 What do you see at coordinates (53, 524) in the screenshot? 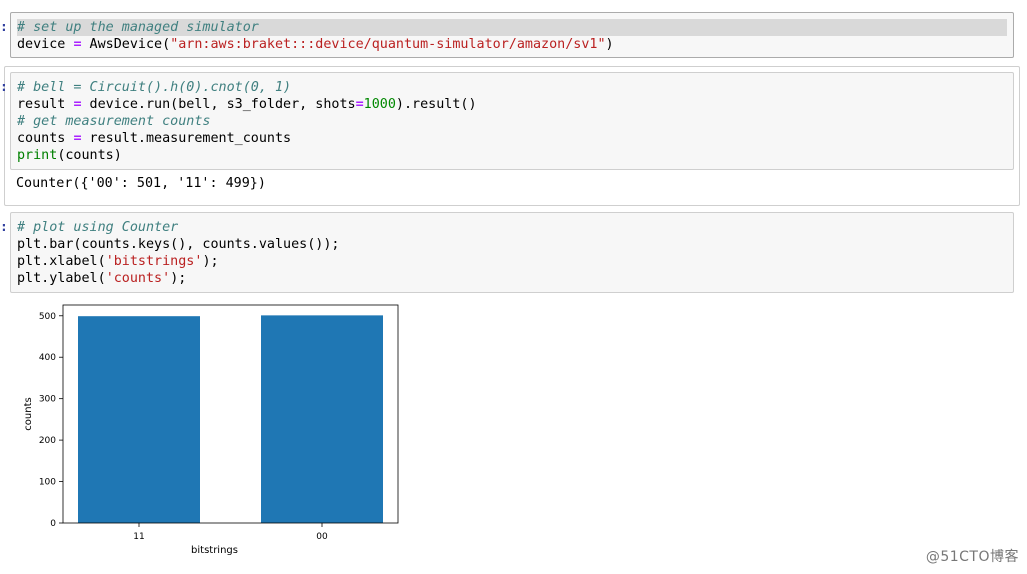
I see `y-tick-label: 0` at bounding box center [53, 524].